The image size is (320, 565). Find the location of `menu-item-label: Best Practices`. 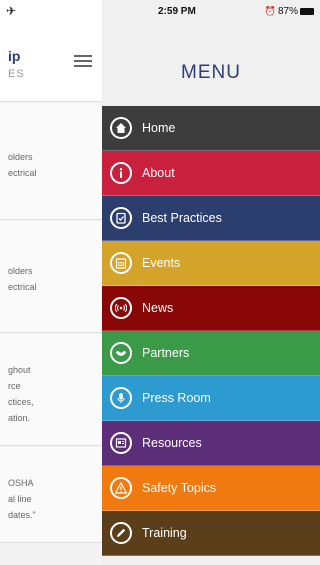

menu-item-label: Best Practices is located at coordinates (182, 218).